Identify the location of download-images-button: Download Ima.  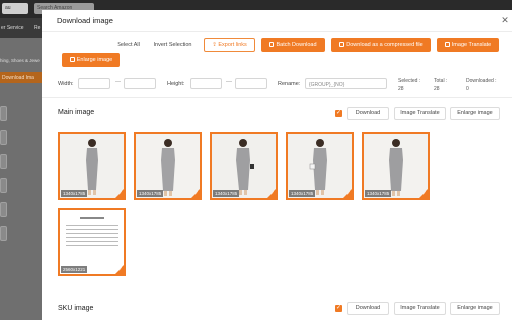
(22, 77).